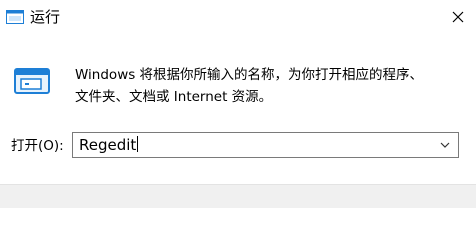  Describe the element at coordinates (238, 196) in the screenshot. I see `button-area` at that location.